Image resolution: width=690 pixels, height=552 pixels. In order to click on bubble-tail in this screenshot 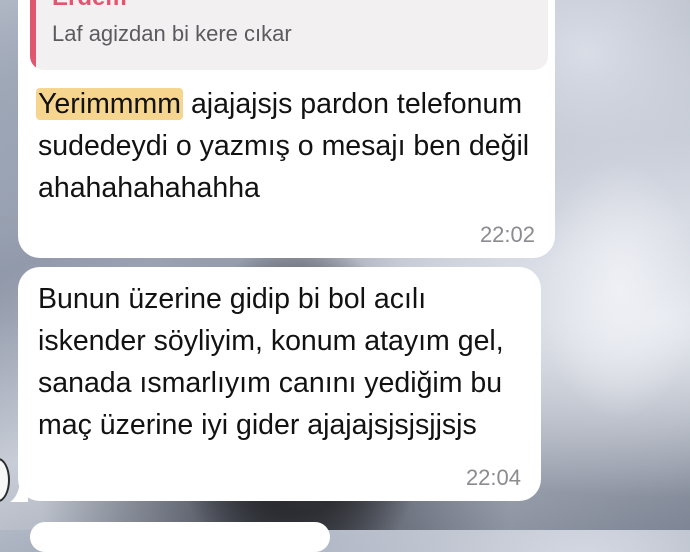, I will do `click(19, 490)`.